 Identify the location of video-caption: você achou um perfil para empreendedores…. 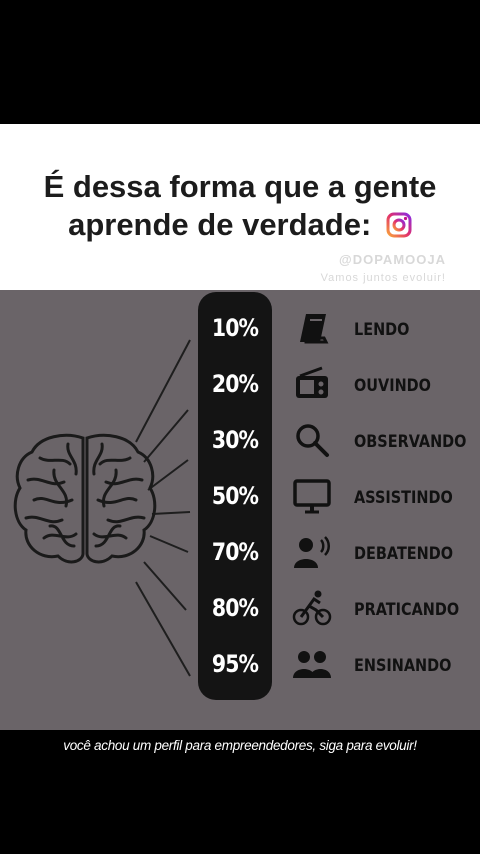
(240, 745).